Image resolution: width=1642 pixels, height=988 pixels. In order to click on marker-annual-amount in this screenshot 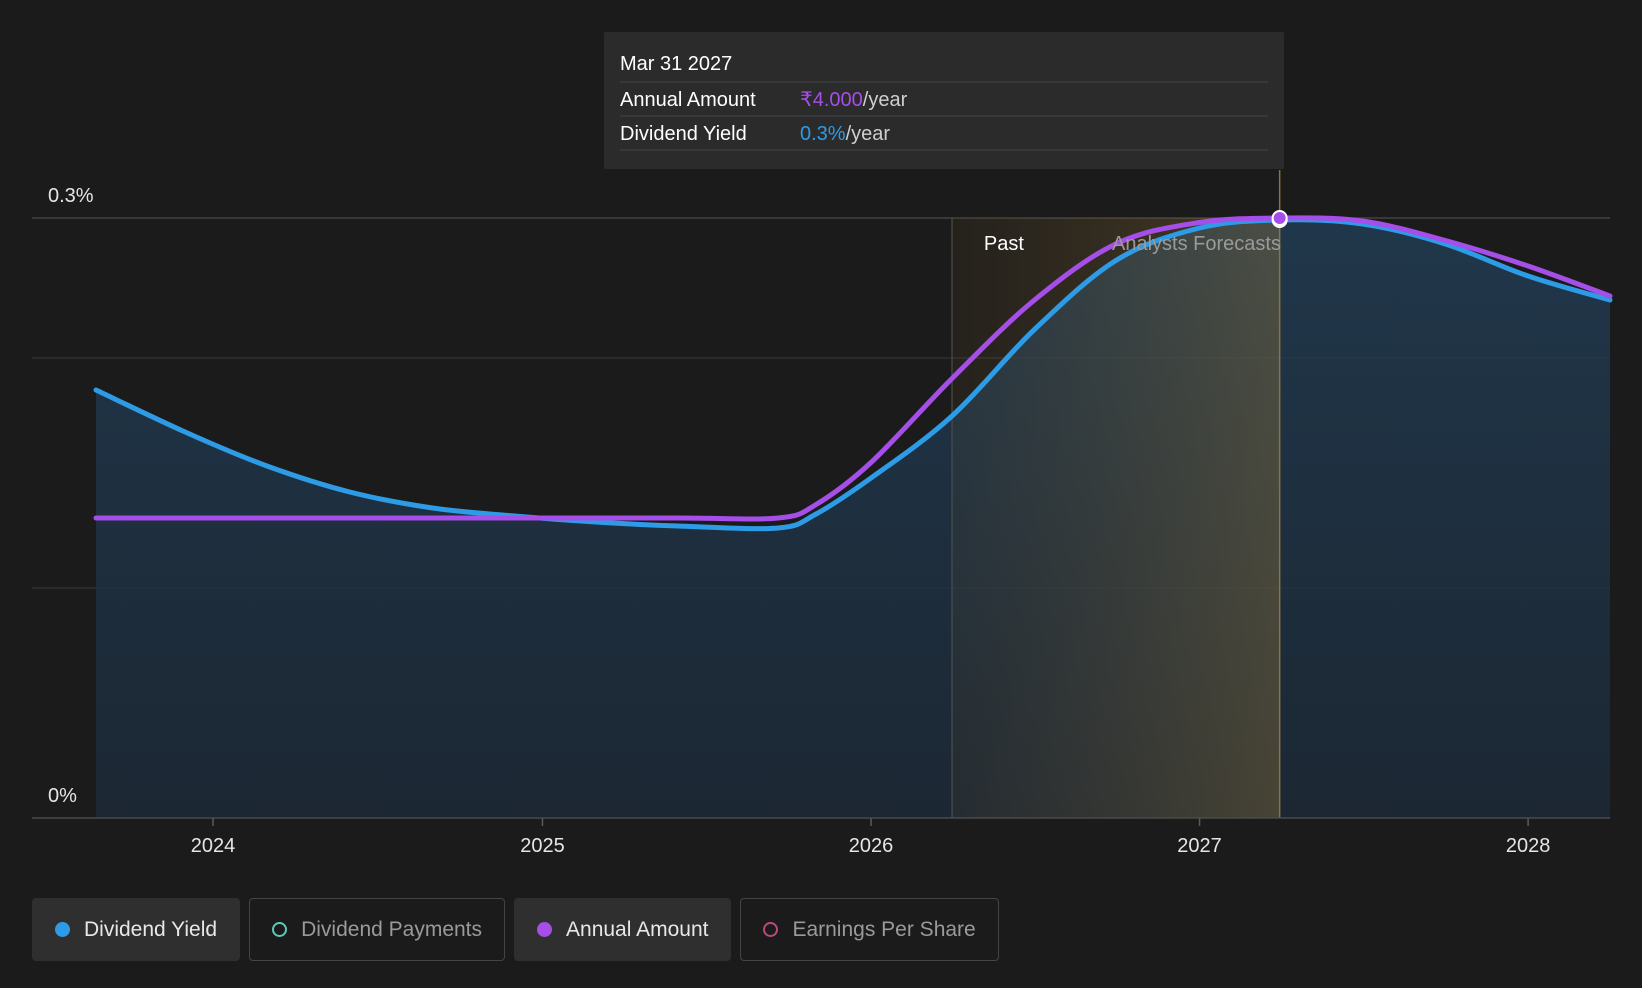, I will do `click(1279, 218)`.